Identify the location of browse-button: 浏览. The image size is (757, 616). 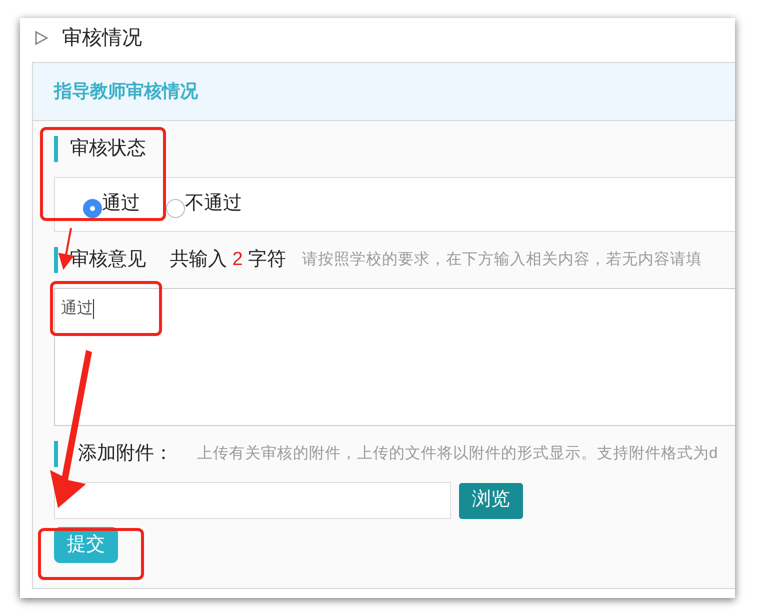
(491, 500).